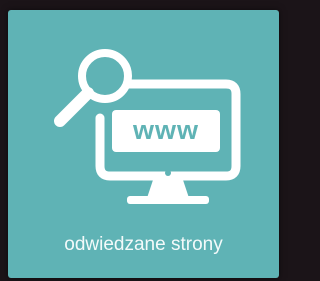  What do you see at coordinates (143, 244) in the screenshot?
I see `tile-label: odwiedzane strony` at bounding box center [143, 244].